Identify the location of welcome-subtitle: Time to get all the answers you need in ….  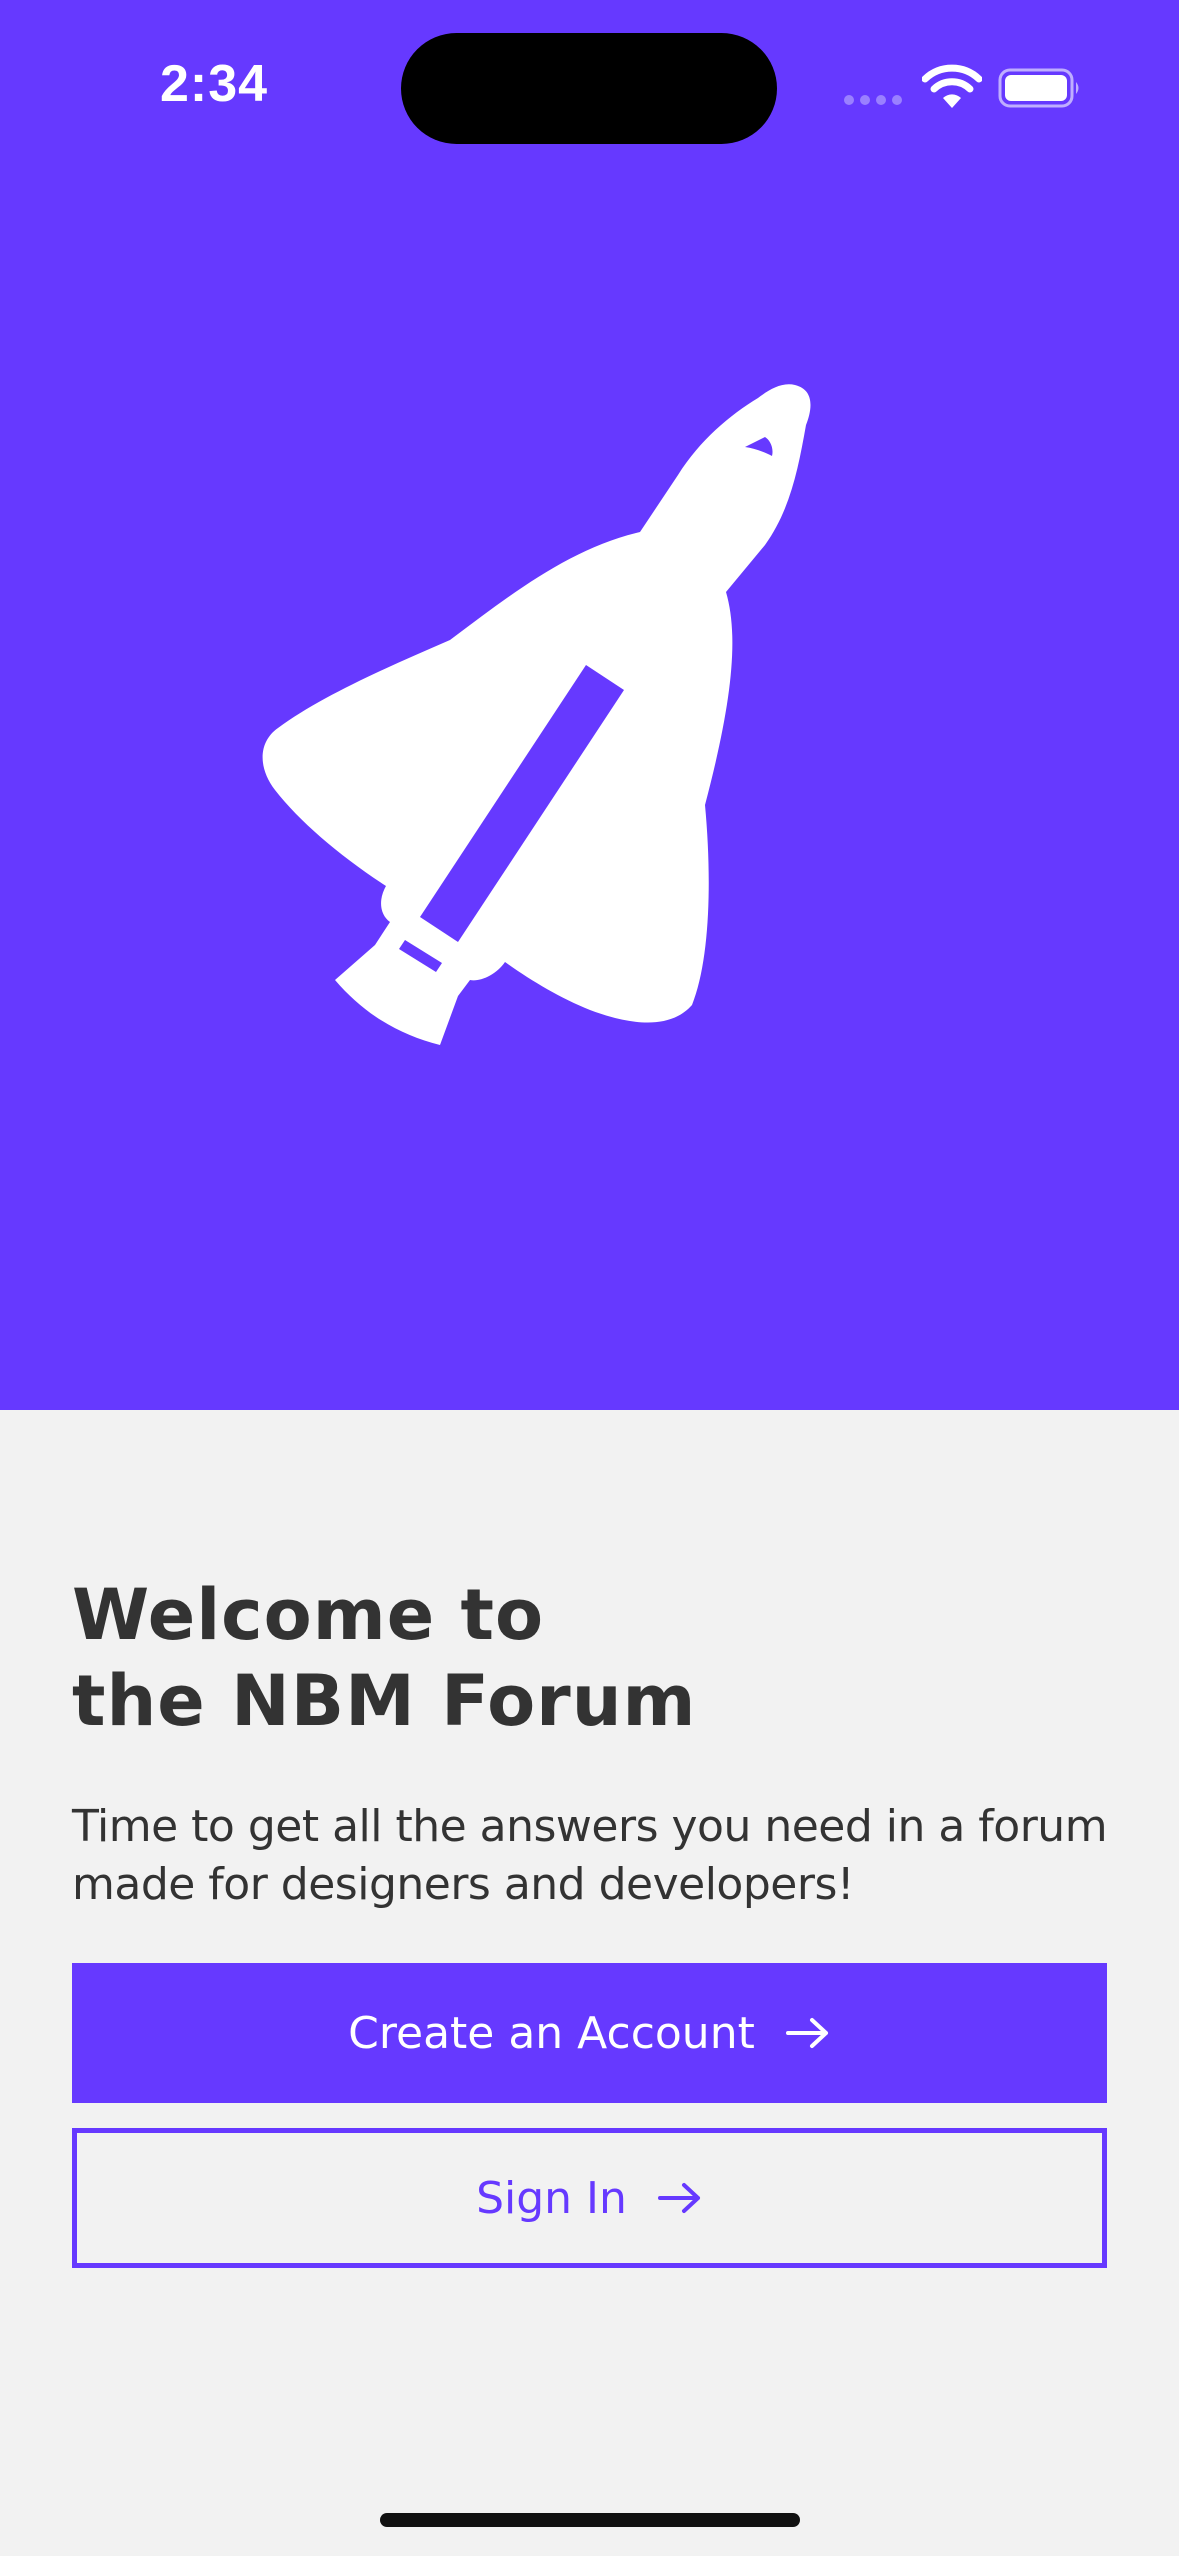
(590, 1855).